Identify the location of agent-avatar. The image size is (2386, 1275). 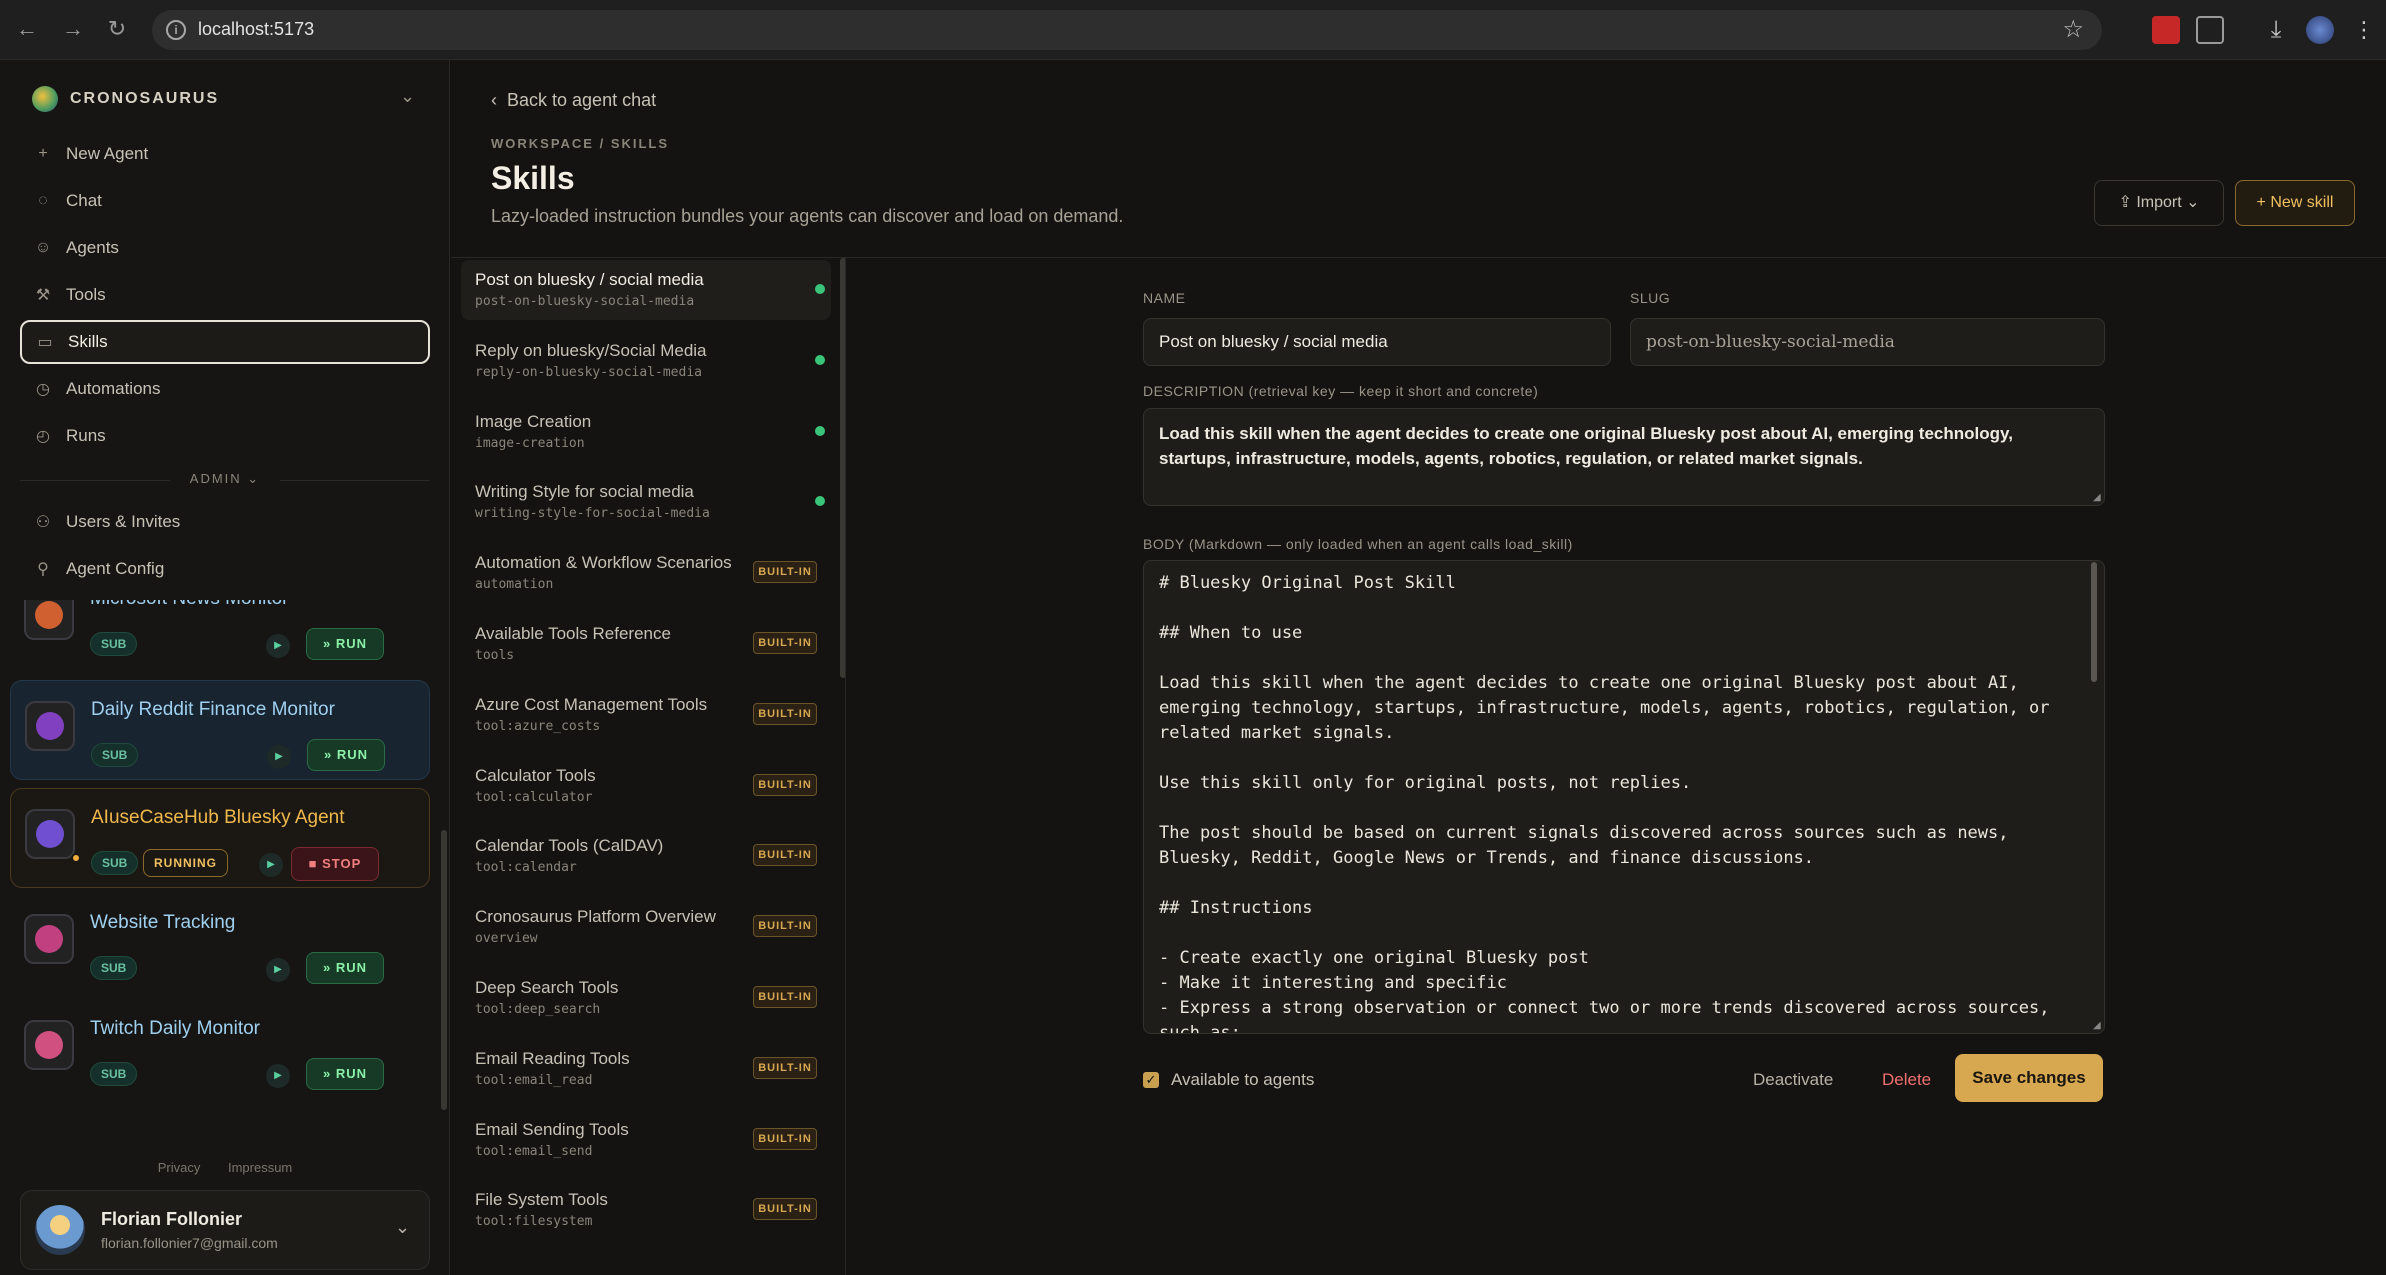
(50, 834).